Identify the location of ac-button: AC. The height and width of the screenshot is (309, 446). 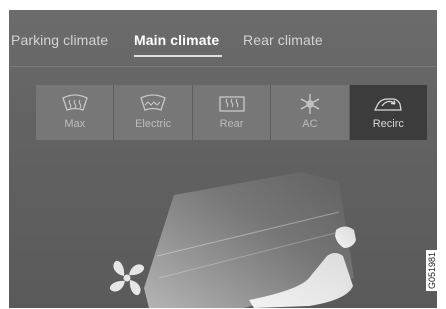
(310, 112).